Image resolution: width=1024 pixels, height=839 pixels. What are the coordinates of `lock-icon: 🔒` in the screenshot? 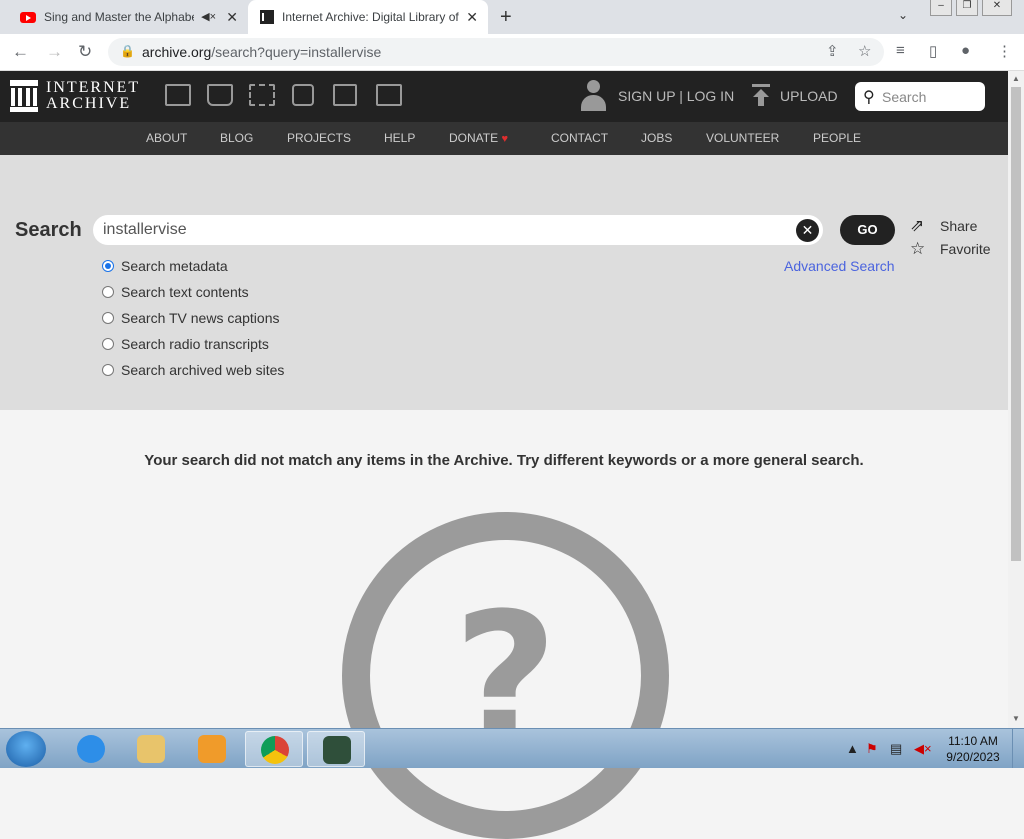 It's located at (127, 51).